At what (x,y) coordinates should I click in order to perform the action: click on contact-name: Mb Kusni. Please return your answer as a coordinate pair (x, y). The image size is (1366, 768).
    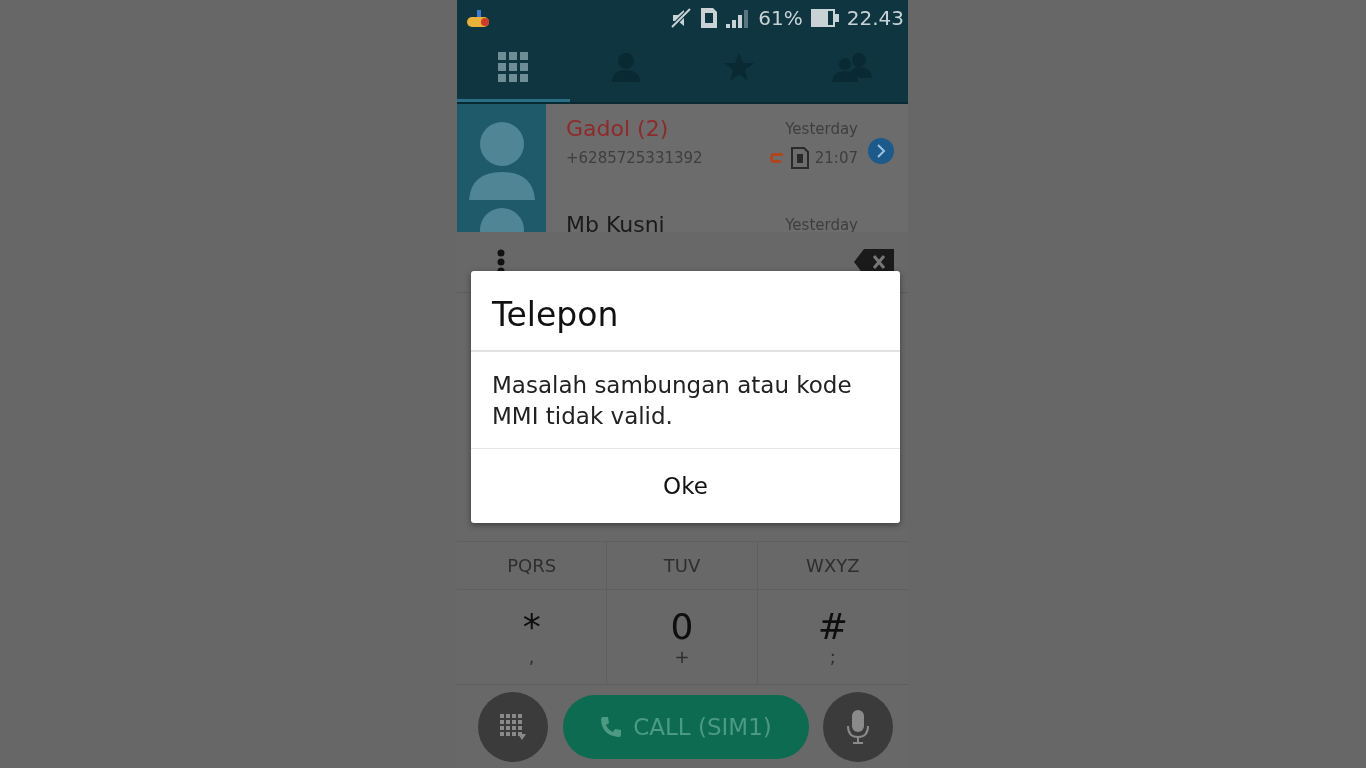
    Looking at the image, I should click on (615, 222).